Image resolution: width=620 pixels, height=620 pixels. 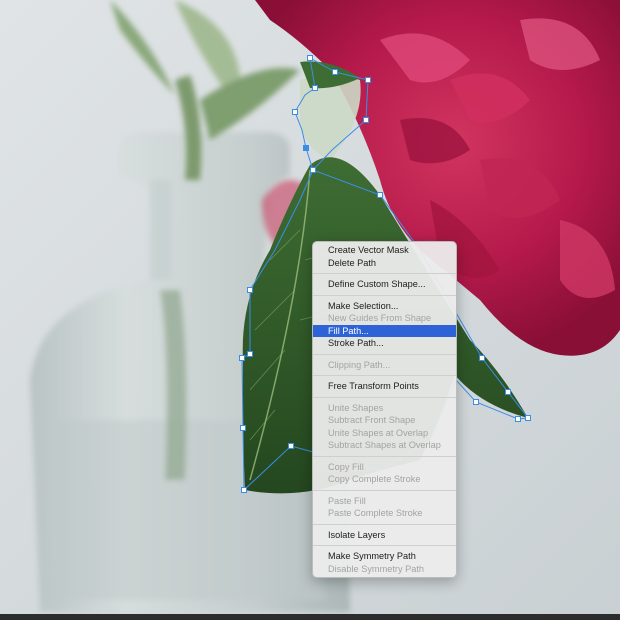 What do you see at coordinates (384, 386) in the screenshot?
I see `menu-item-free-transform-points: Free Transform Points` at bounding box center [384, 386].